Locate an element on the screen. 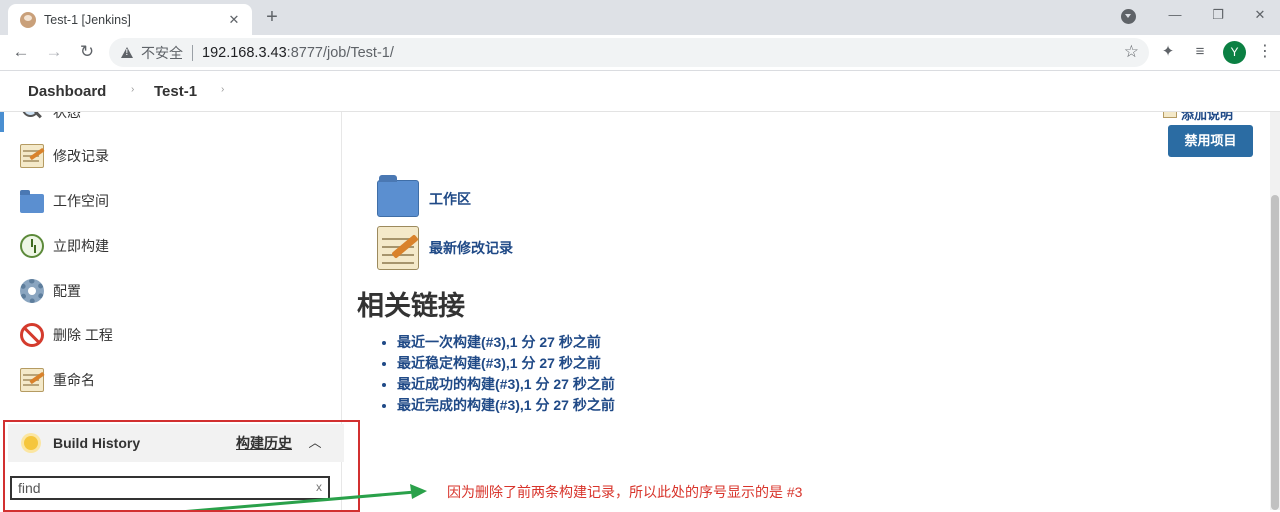  profile-dropdown-icon is located at coordinates (1128, 16).